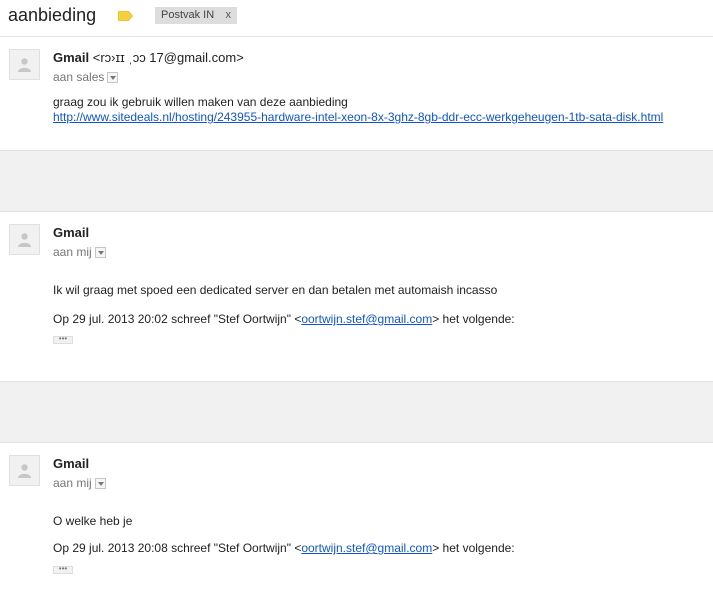 The width and height of the screenshot is (713, 589). I want to click on remove-label-button: x, so click(229, 15).